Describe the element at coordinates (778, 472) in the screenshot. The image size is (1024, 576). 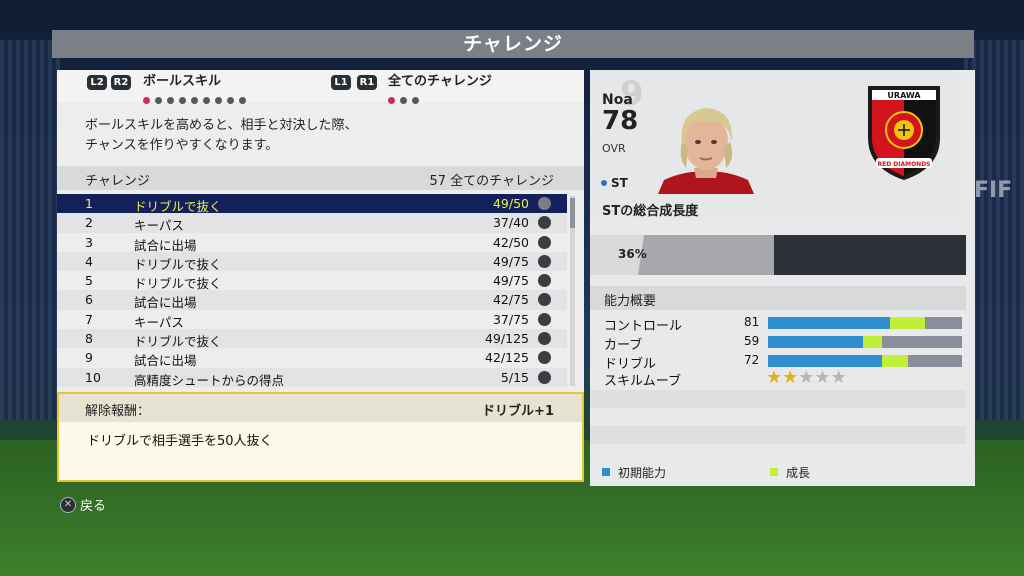
I see `ability-legend: 初期能力 成長` at that location.